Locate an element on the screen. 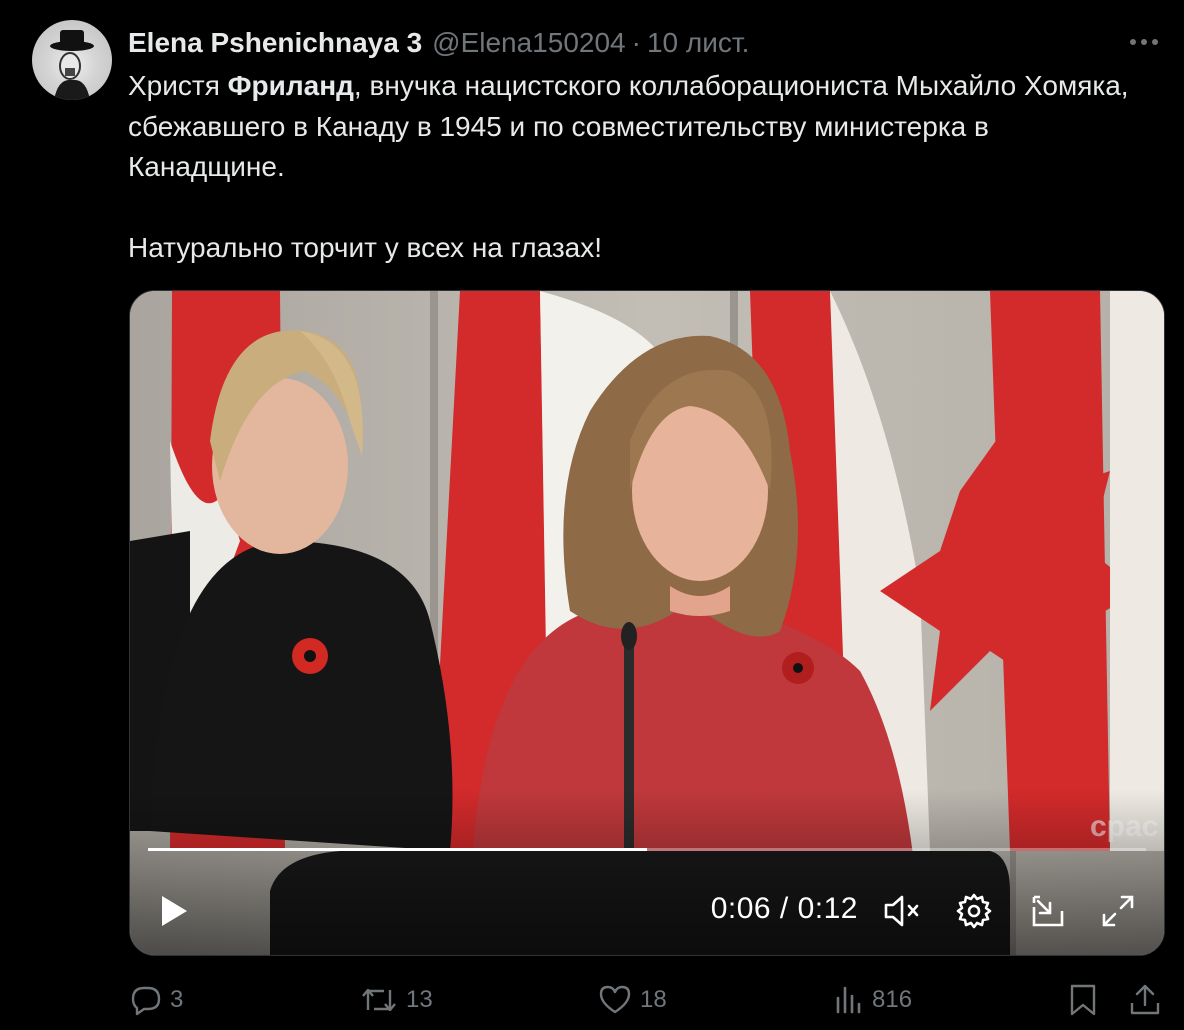 Image resolution: width=1184 pixels, height=1030 pixels. repost-count: 13 is located at coordinates (419, 999).